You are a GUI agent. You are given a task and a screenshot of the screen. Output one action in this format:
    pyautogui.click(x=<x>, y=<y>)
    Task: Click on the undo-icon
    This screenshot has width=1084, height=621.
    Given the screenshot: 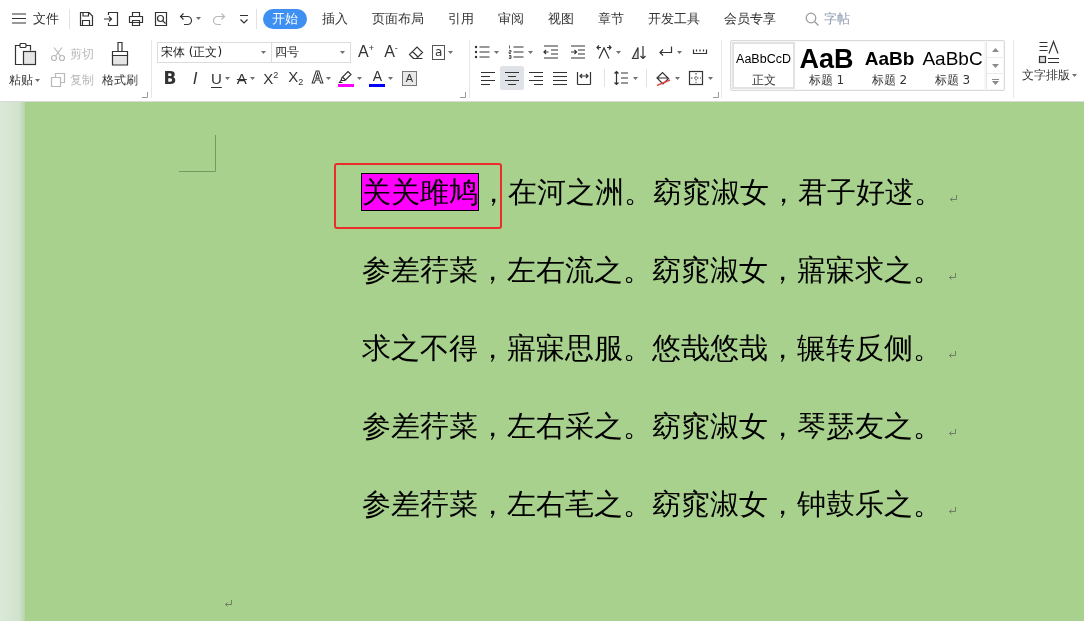 What is the action you would take?
    pyautogui.click(x=186, y=18)
    